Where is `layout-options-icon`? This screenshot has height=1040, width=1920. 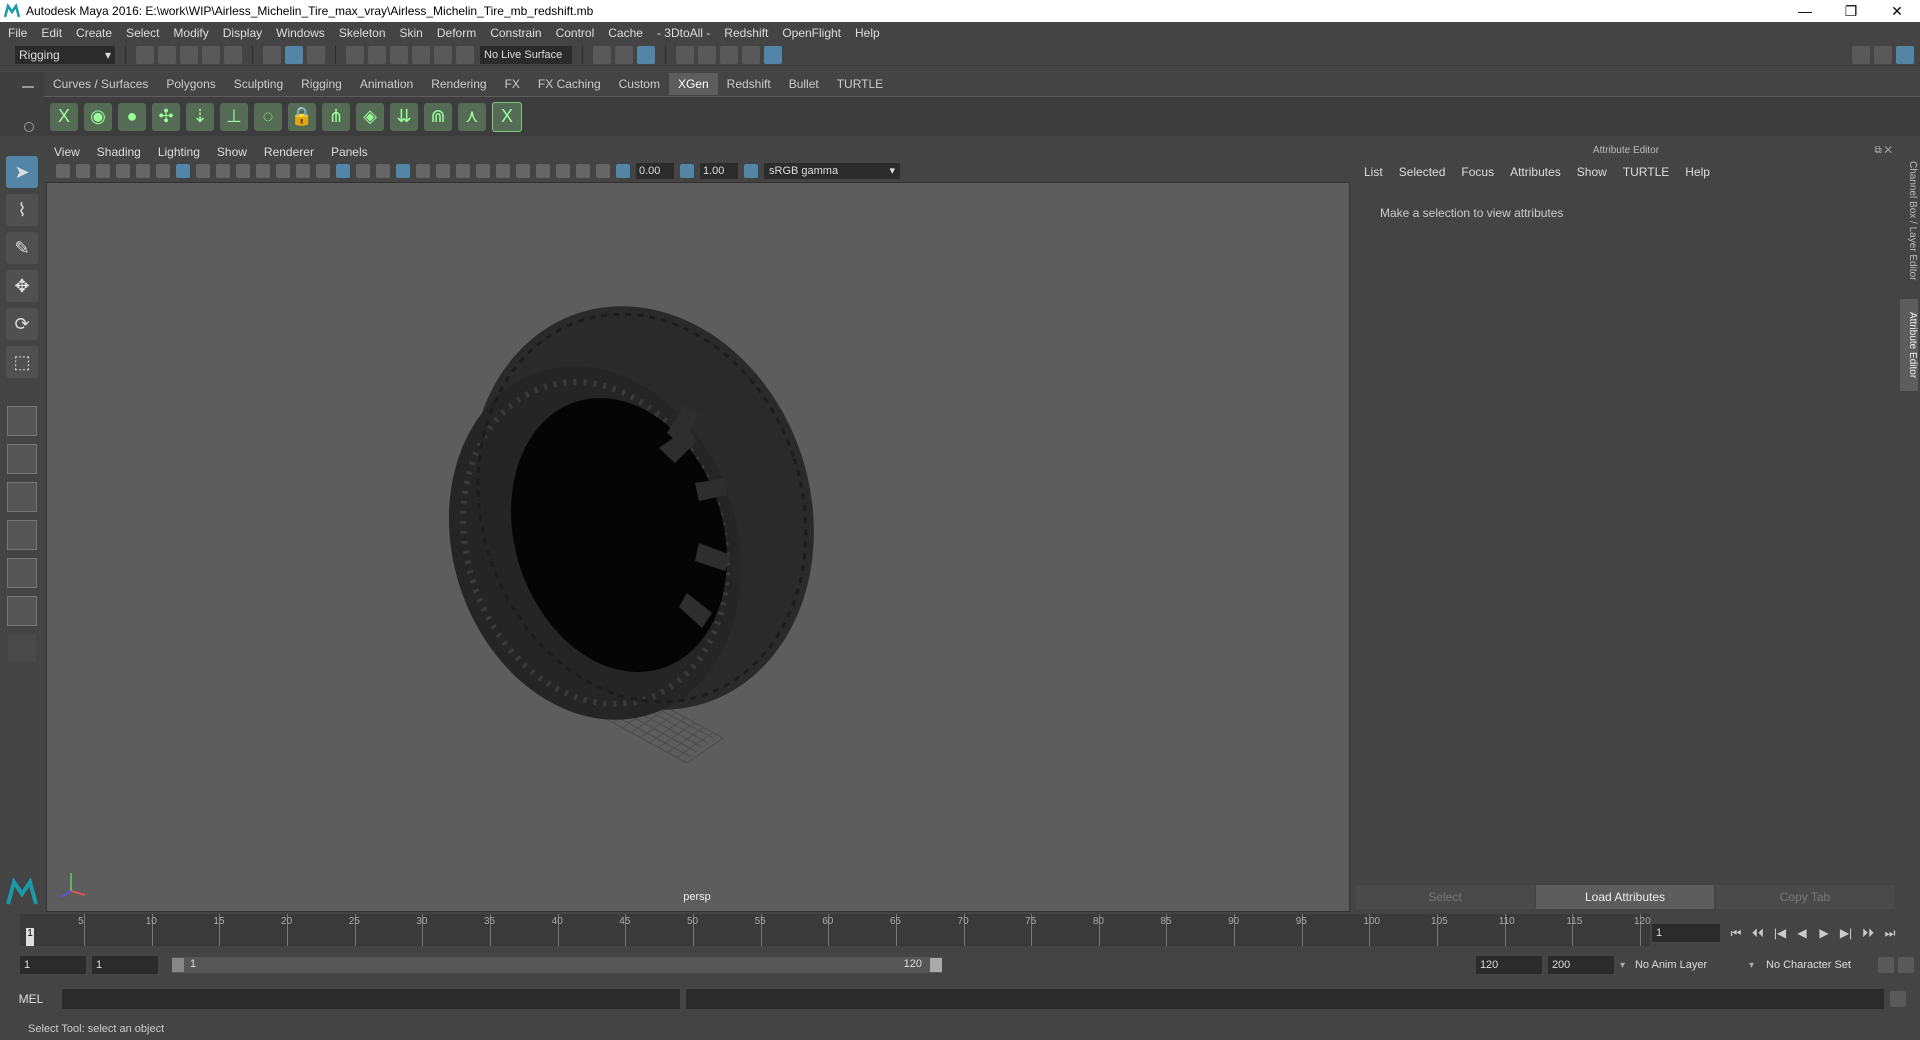 layout-options-icon is located at coordinates (22, 648).